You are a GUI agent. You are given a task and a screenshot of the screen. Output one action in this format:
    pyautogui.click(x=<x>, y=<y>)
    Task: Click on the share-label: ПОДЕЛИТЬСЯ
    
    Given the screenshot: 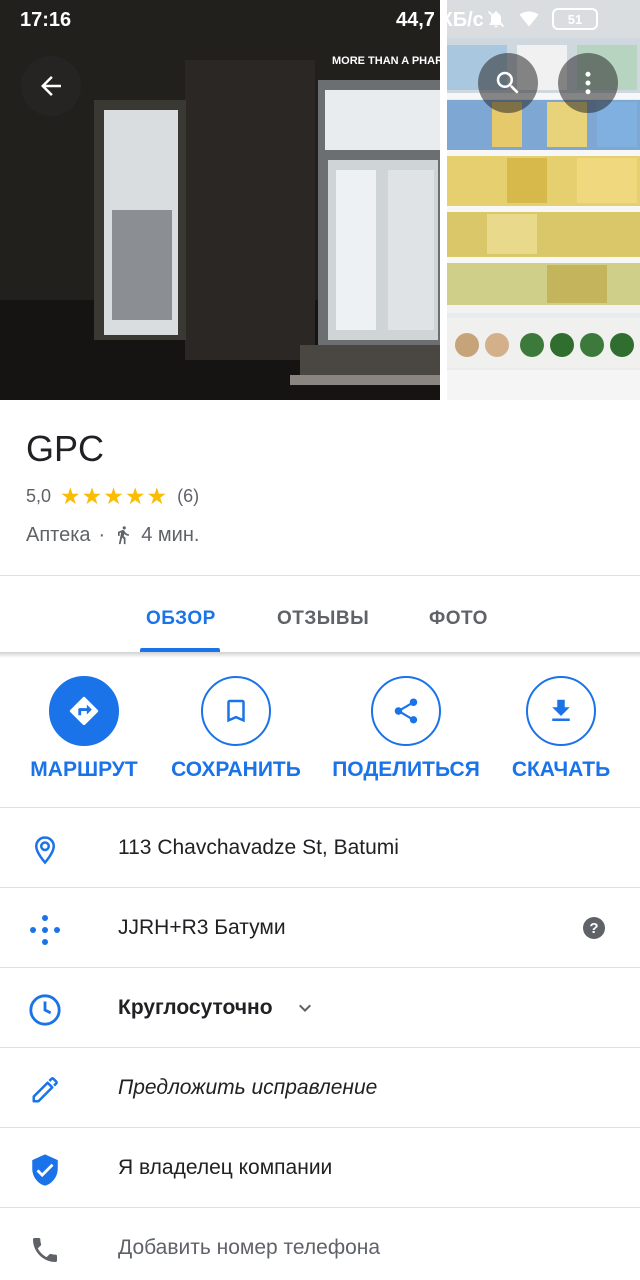 What is the action you would take?
    pyautogui.click(x=406, y=769)
    